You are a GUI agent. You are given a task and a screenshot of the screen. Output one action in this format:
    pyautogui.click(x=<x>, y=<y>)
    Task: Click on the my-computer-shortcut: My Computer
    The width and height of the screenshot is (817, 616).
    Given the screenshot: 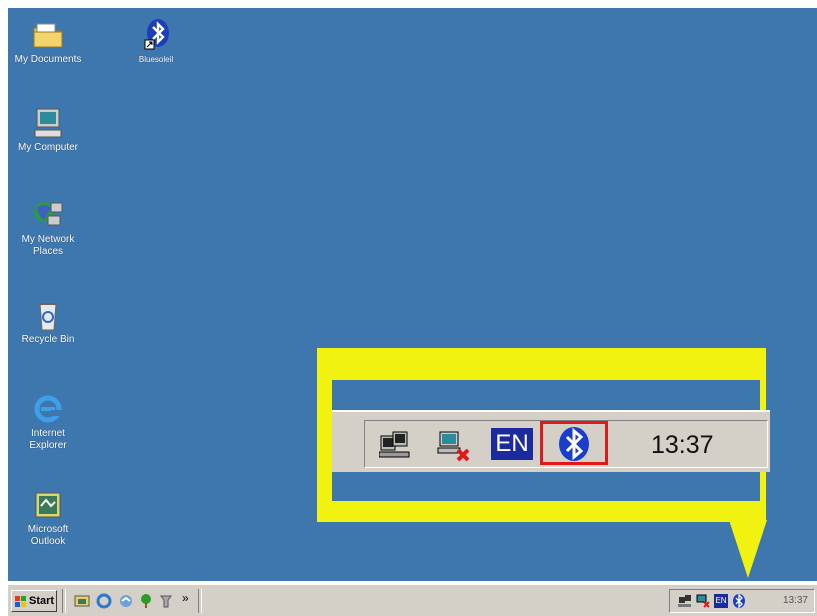 What is the action you would take?
    pyautogui.click(x=50, y=130)
    